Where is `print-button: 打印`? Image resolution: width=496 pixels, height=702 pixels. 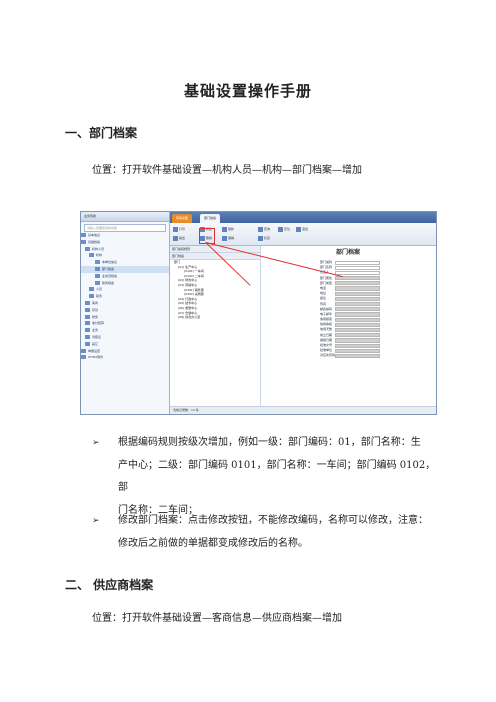
print-button: 打印 is located at coordinates (179, 229).